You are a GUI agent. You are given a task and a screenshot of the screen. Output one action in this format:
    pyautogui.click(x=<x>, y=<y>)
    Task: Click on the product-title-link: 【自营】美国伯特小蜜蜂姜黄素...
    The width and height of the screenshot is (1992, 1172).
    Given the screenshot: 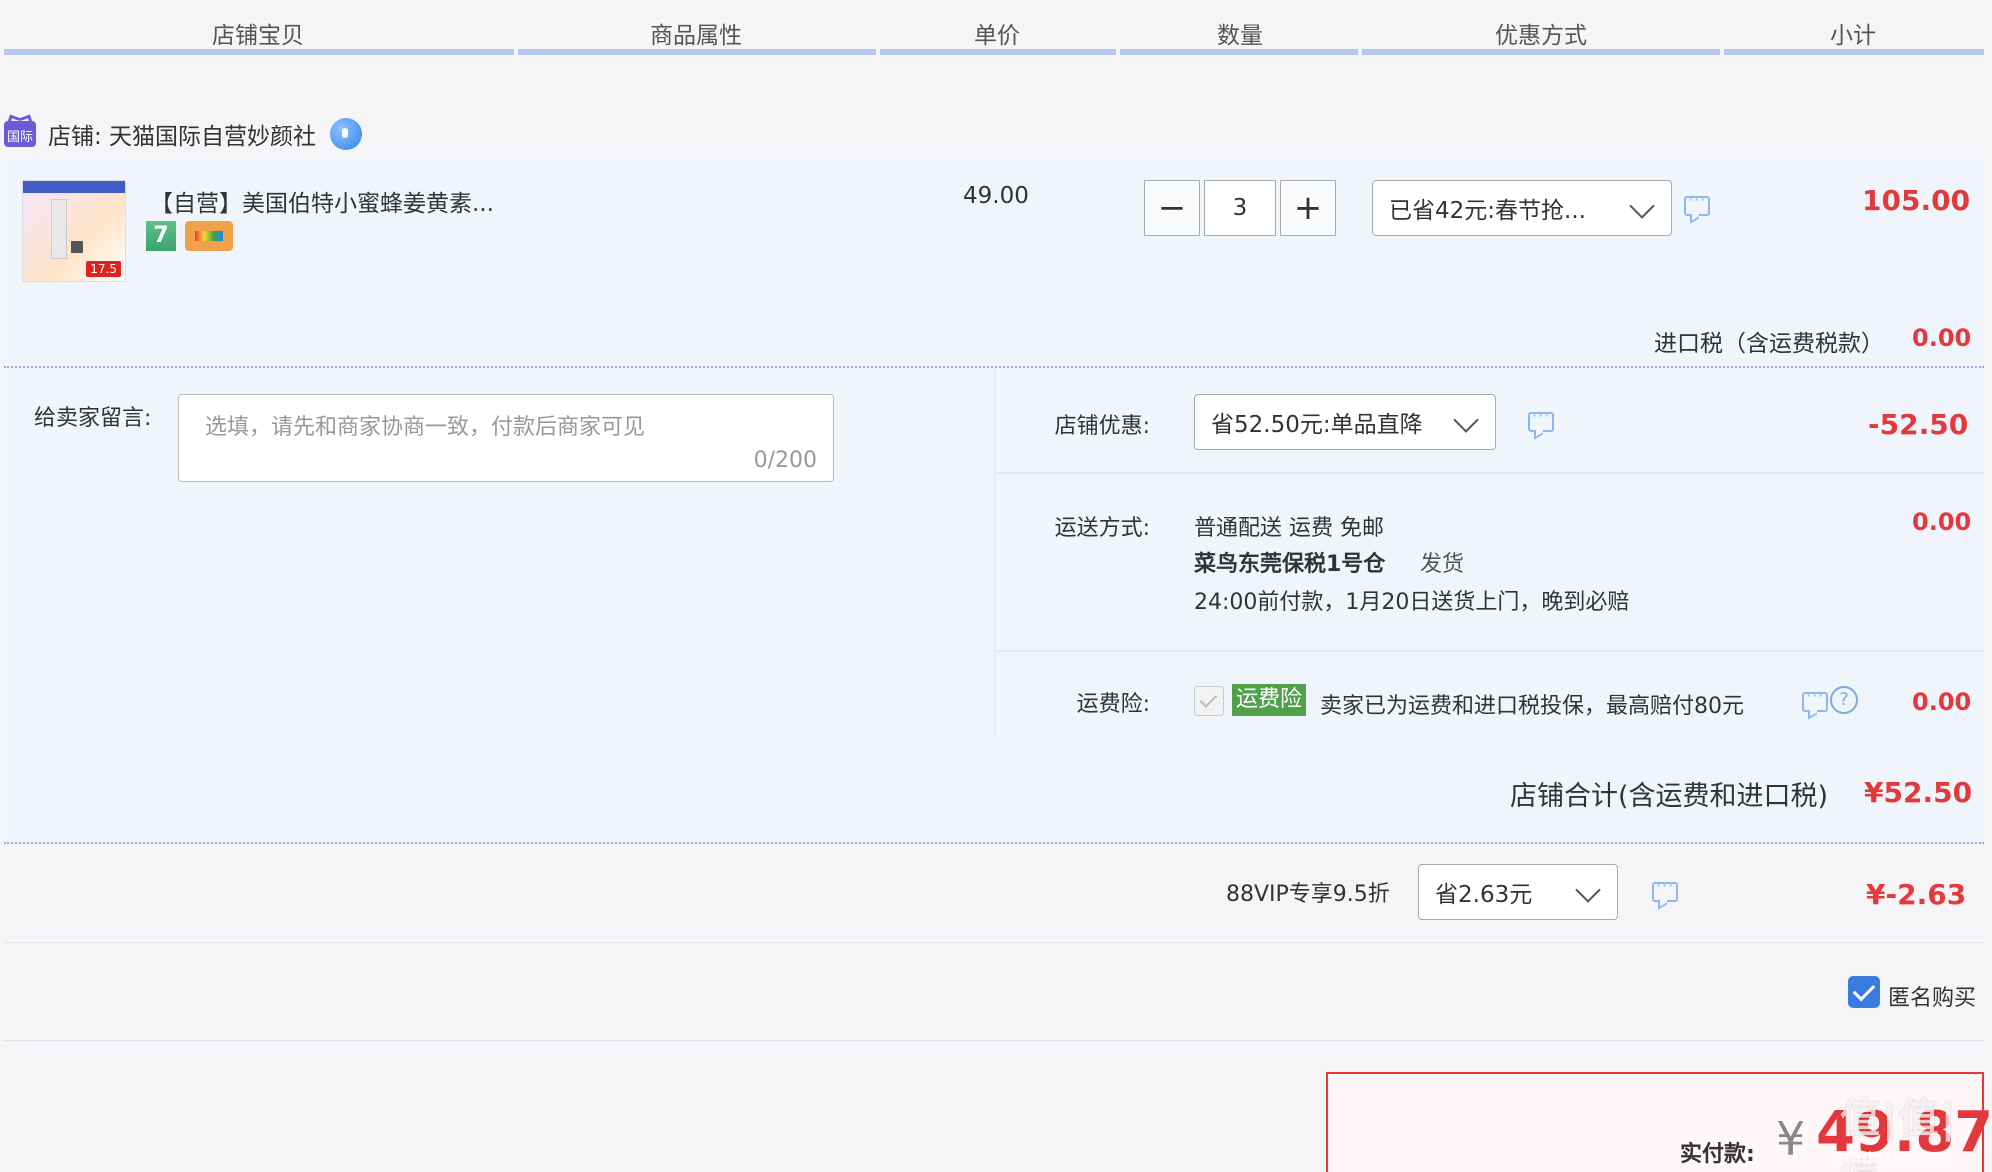 What is the action you would take?
    pyautogui.click(x=322, y=201)
    